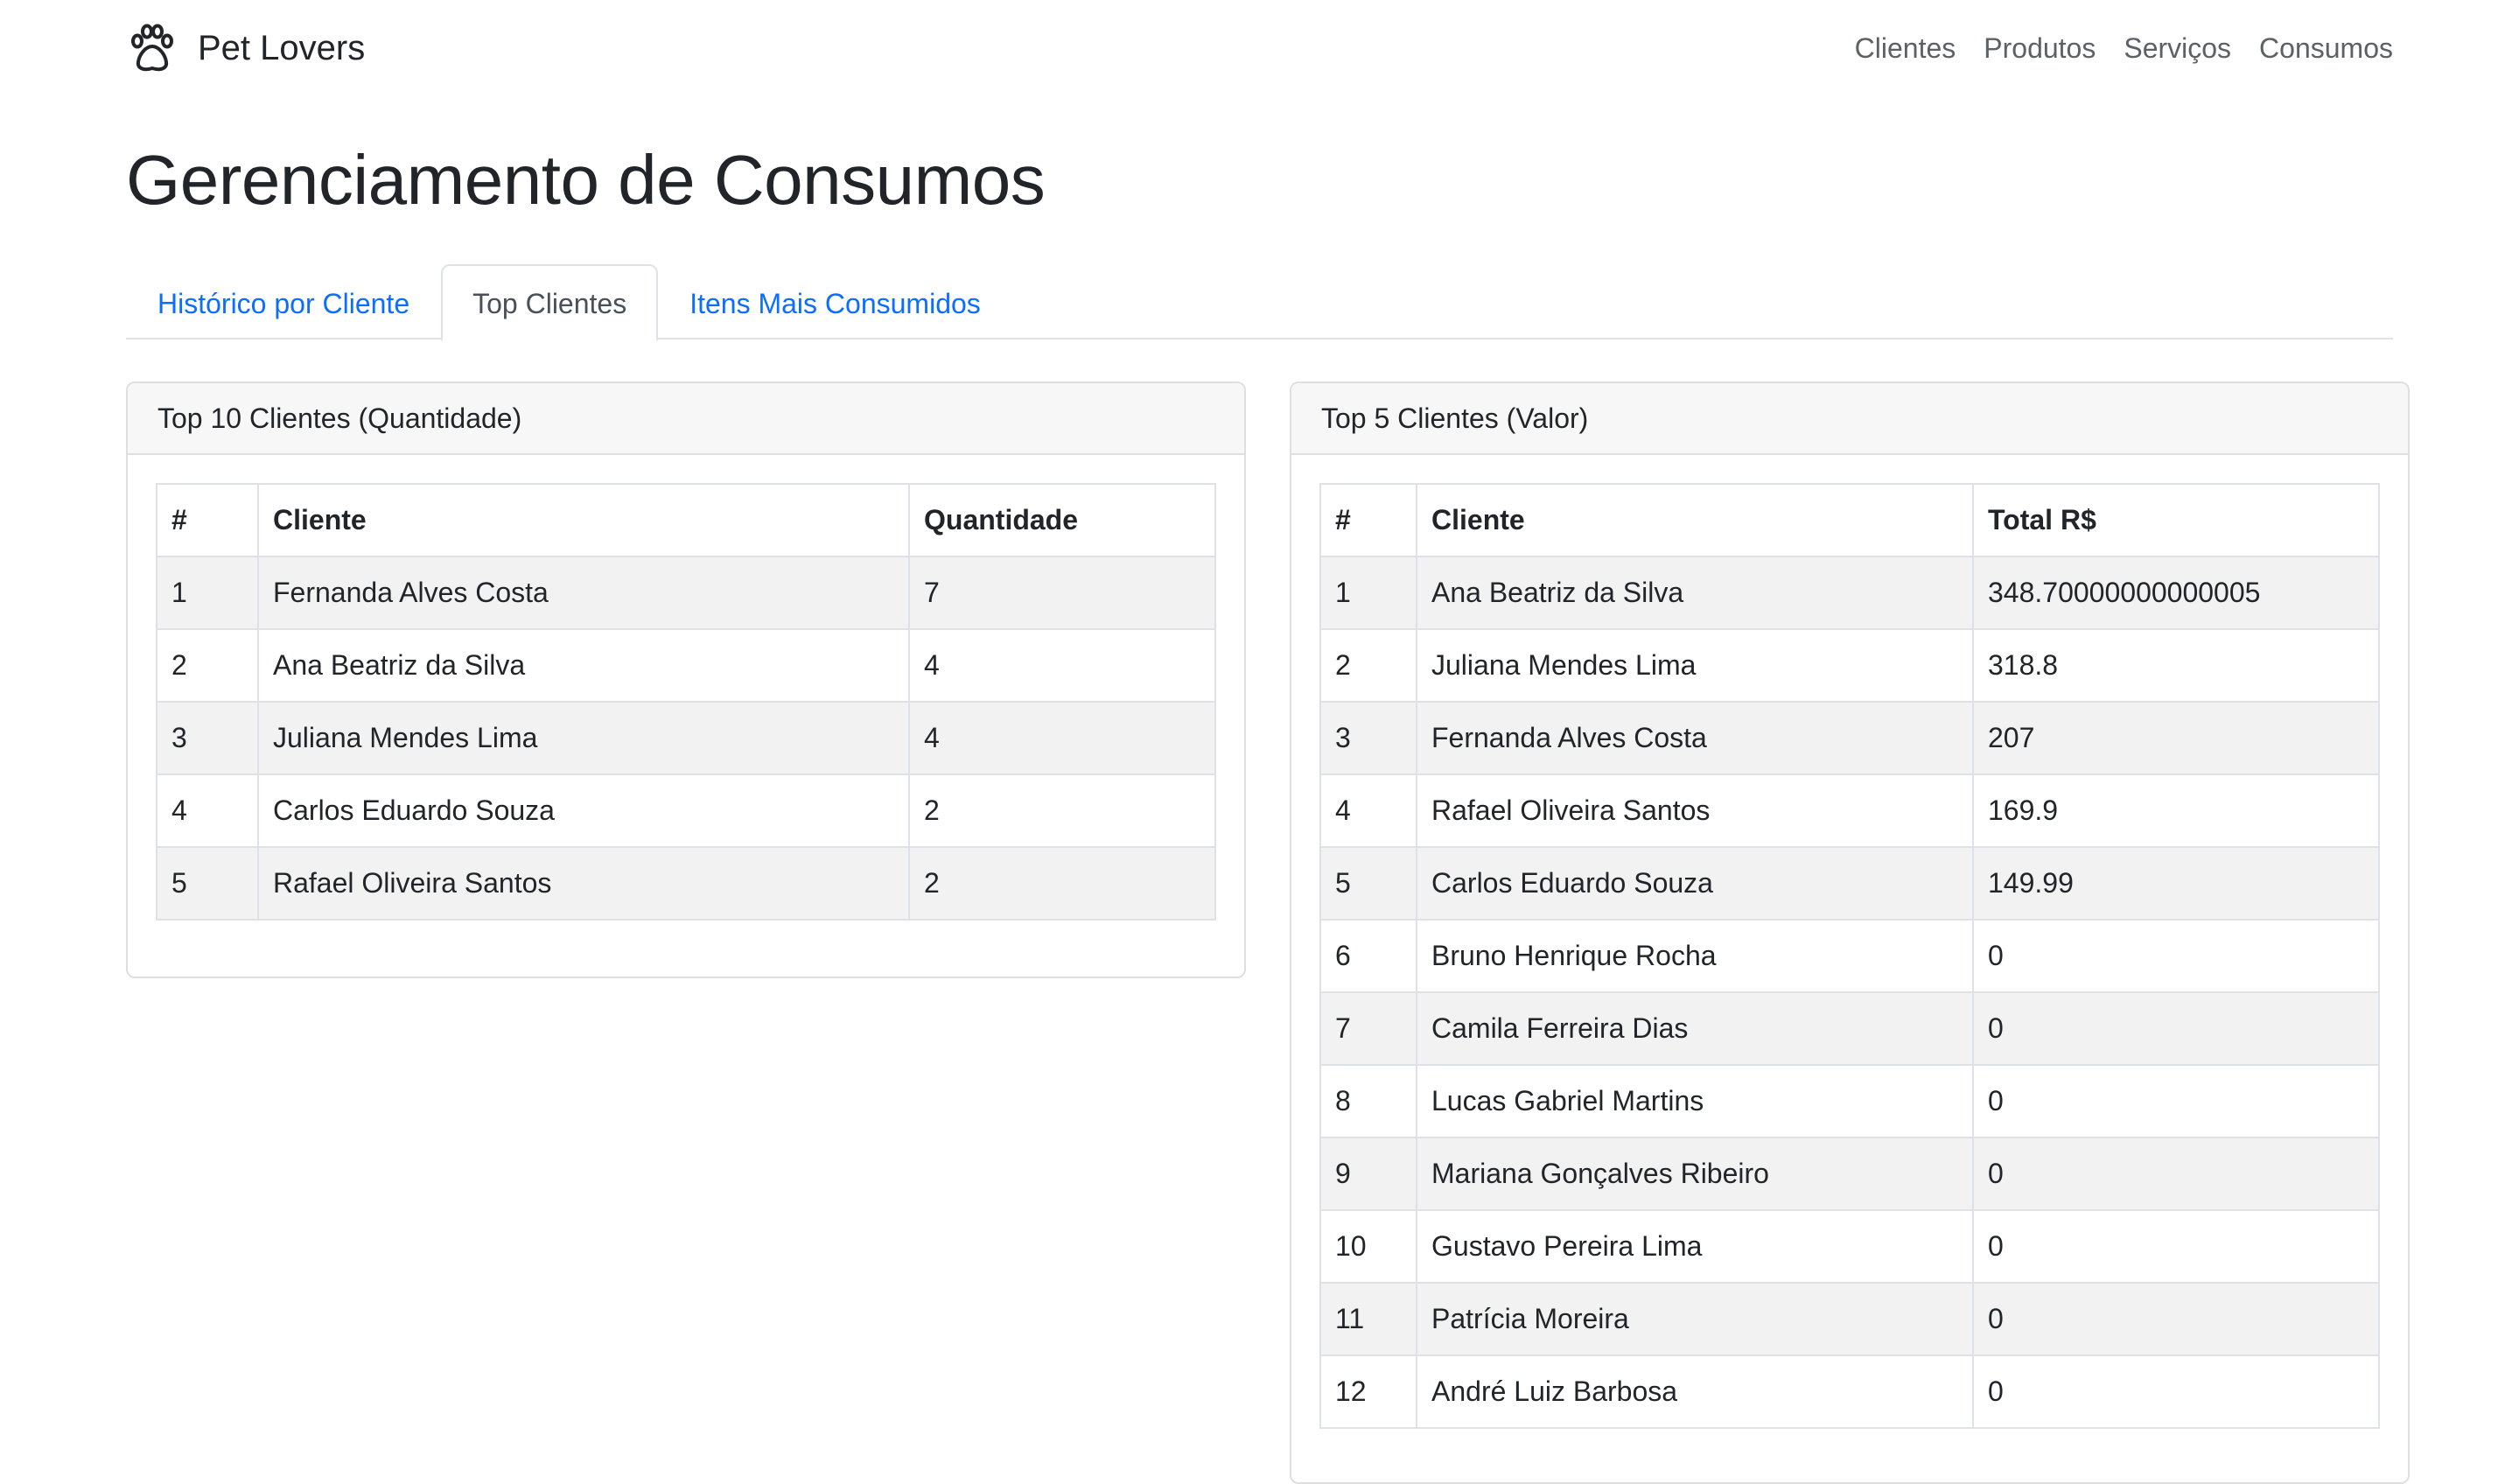 This screenshot has width=2519, height=1484. I want to click on card-header: Top 10 Clientes (Quantidade), so click(686, 419).